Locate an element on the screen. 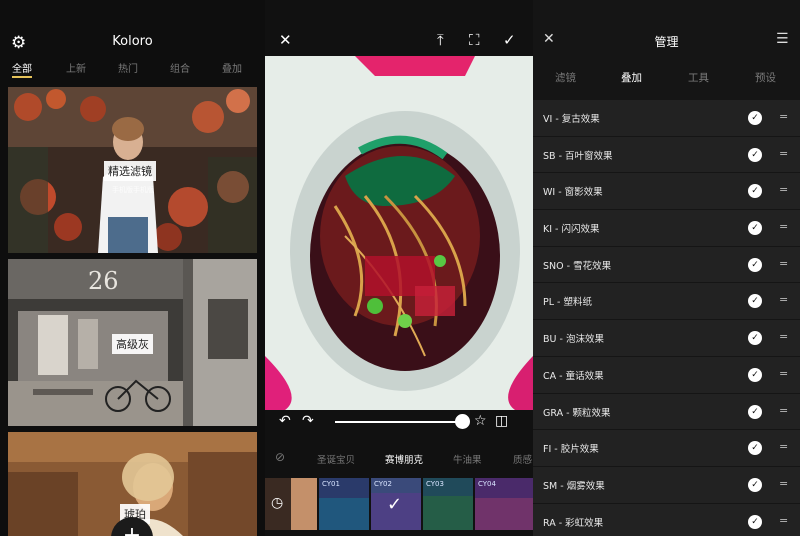 The image size is (800, 536). list-item-label: GRA - 颗粒效果 is located at coordinates (577, 413).